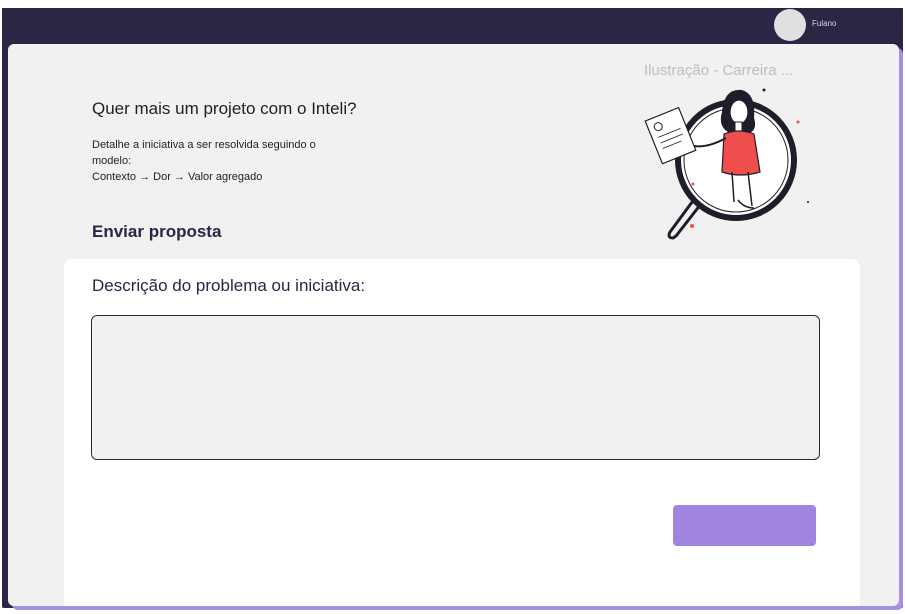  What do you see at coordinates (224, 108) in the screenshot?
I see `page-title: Quer mais um projeto com o Inteli?` at bounding box center [224, 108].